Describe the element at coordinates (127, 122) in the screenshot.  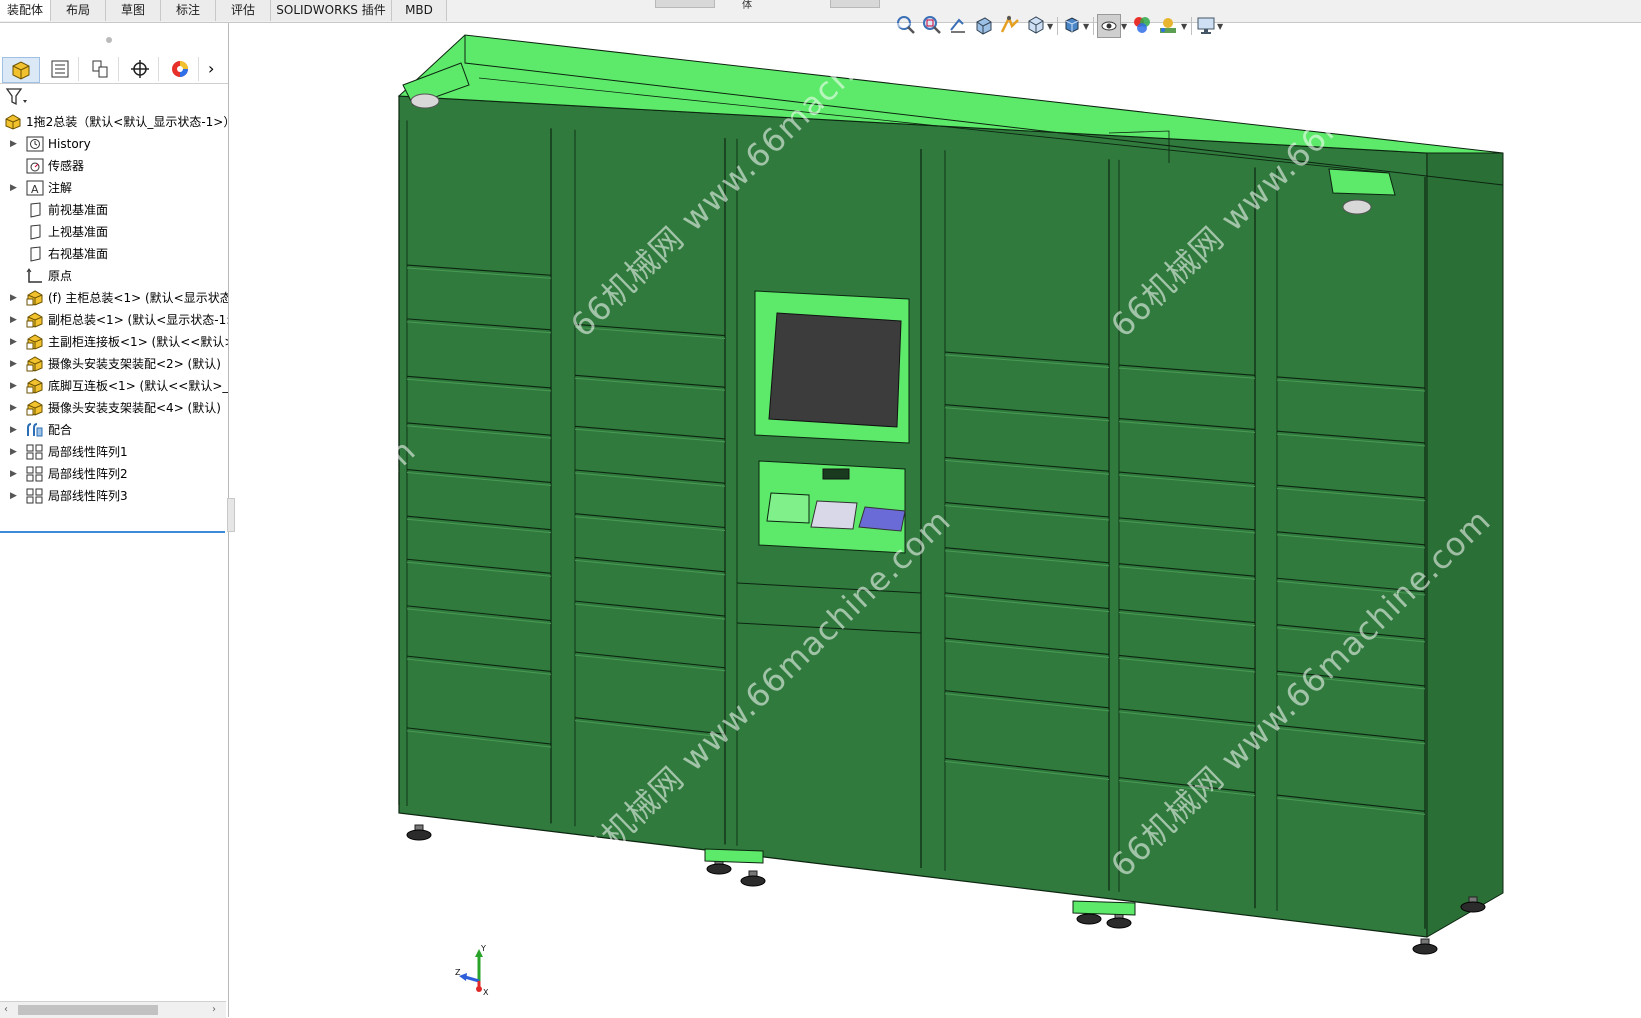
I see `tree-root-label: 1拖2总装（默认<默认_显示状态-1>）` at that location.